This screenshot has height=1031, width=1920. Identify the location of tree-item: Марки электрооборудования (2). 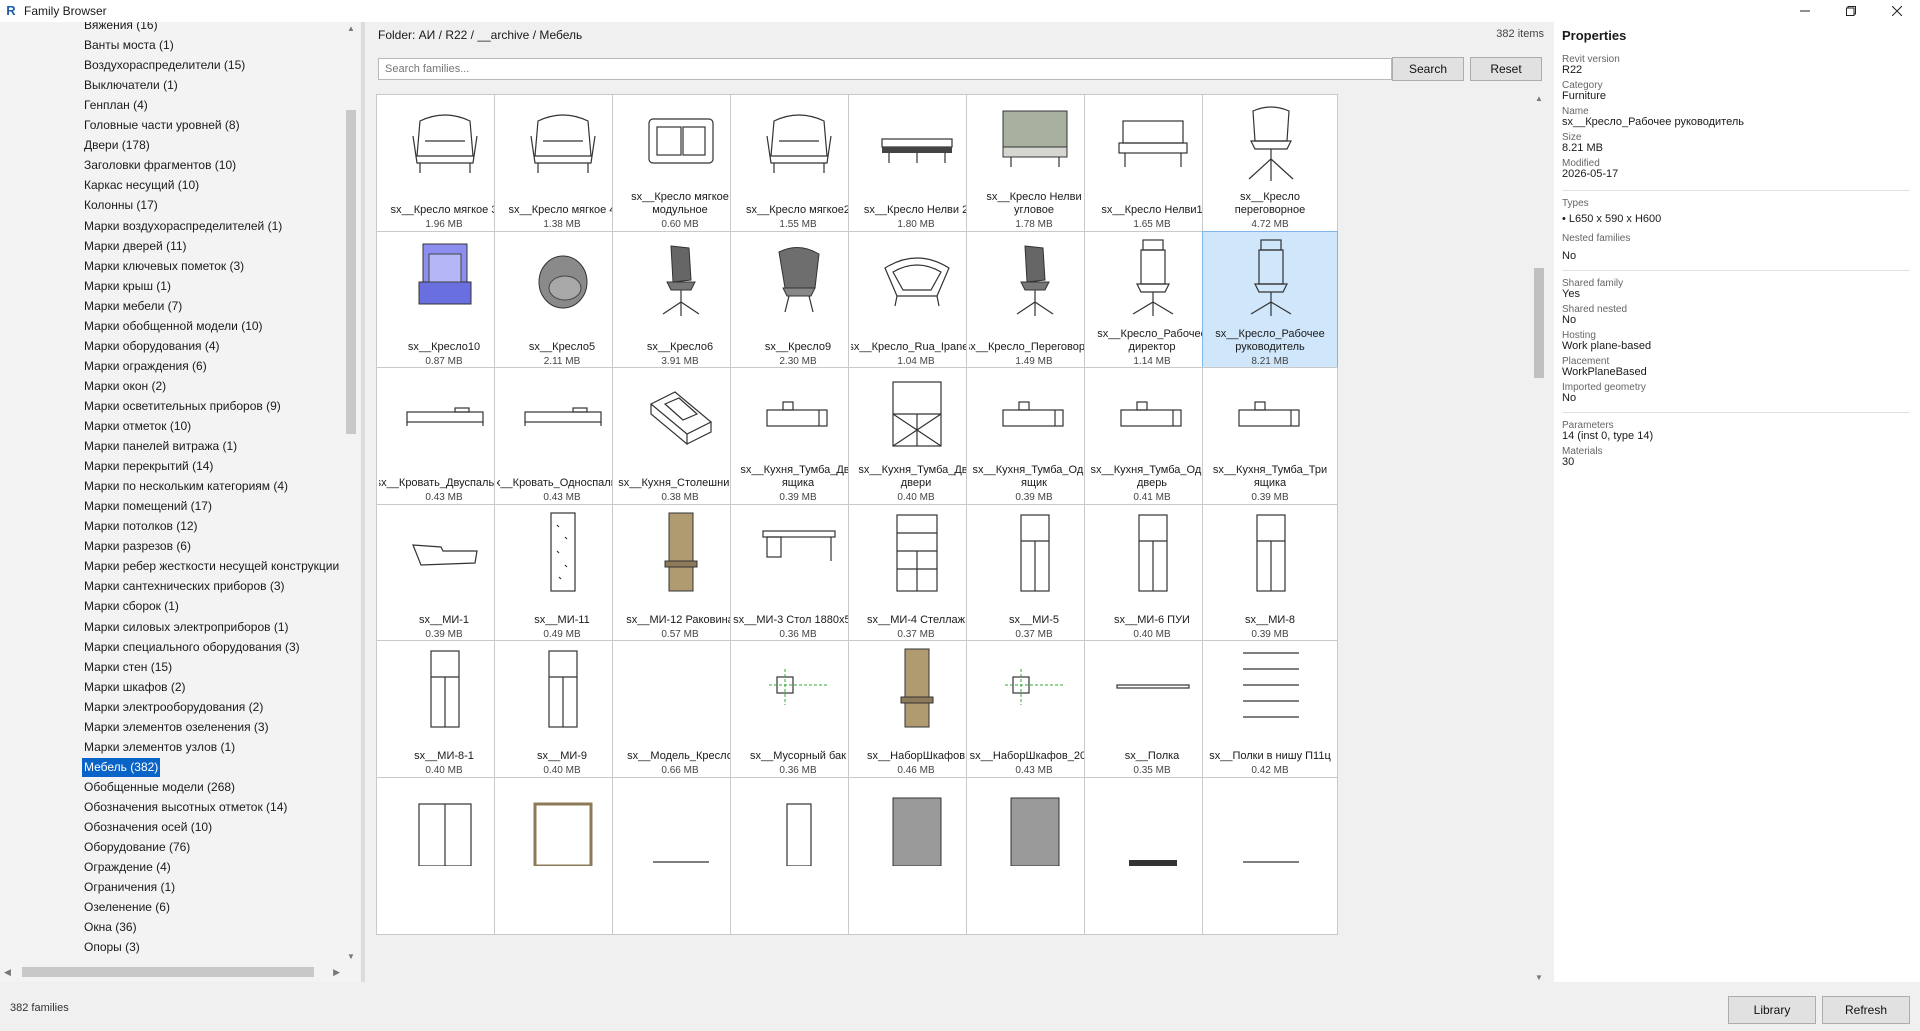
(173, 707).